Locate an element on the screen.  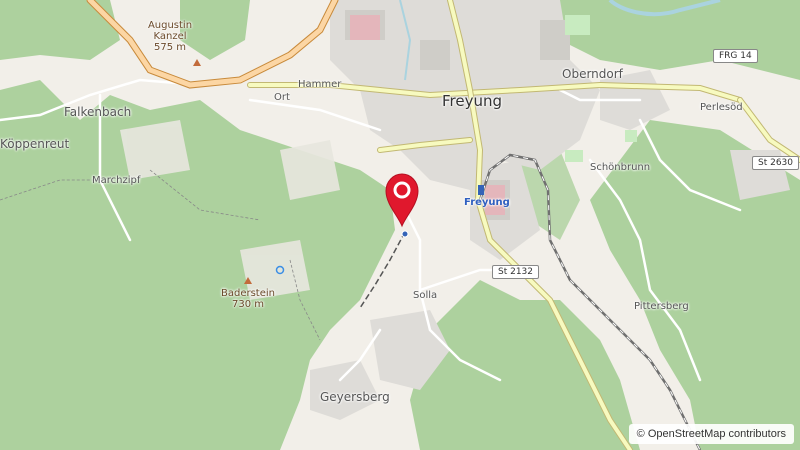
peak-name-kanzel: Kanzel is located at coordinates (170, 36).